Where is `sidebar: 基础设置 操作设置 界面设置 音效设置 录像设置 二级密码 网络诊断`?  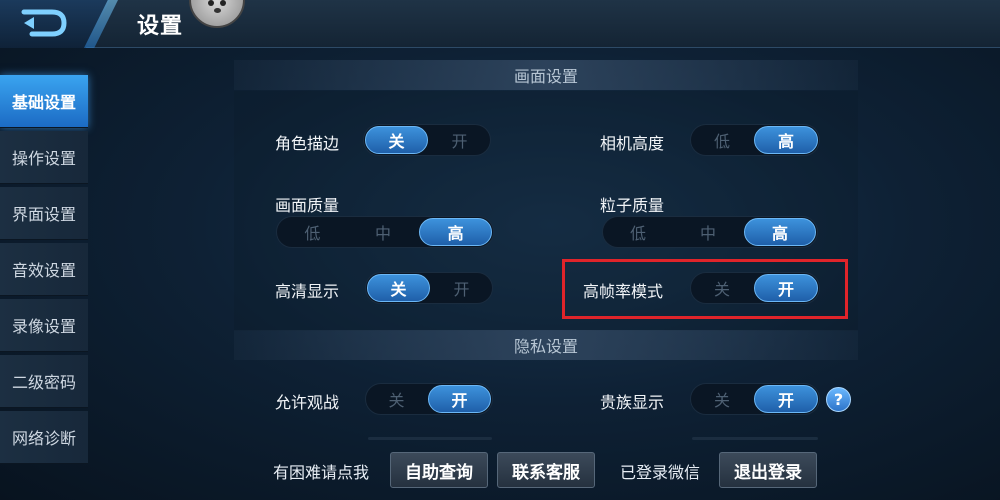 sidebar: 基础设置 操作设置 界面设置 音效设置 录像设置 二级密码 网络诊断 is located at coordinates (44, 271).